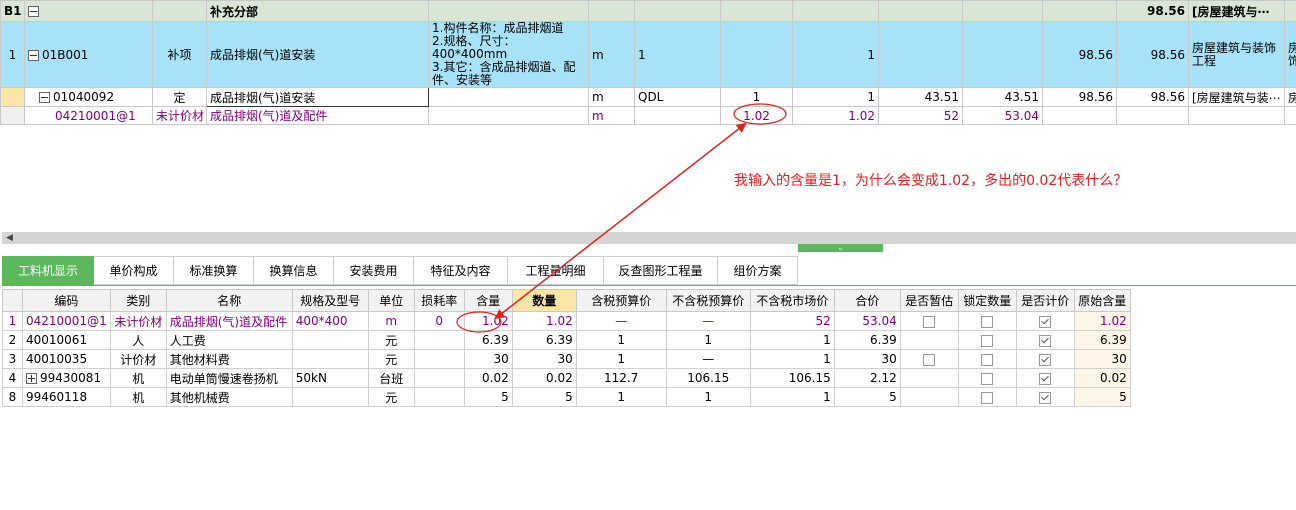 The image size is (1296, 510). What do you see at coordinates (9, 238) in the screenshot?
I see `scroll-left-icon: ◀` at bounding box center [9, 238].